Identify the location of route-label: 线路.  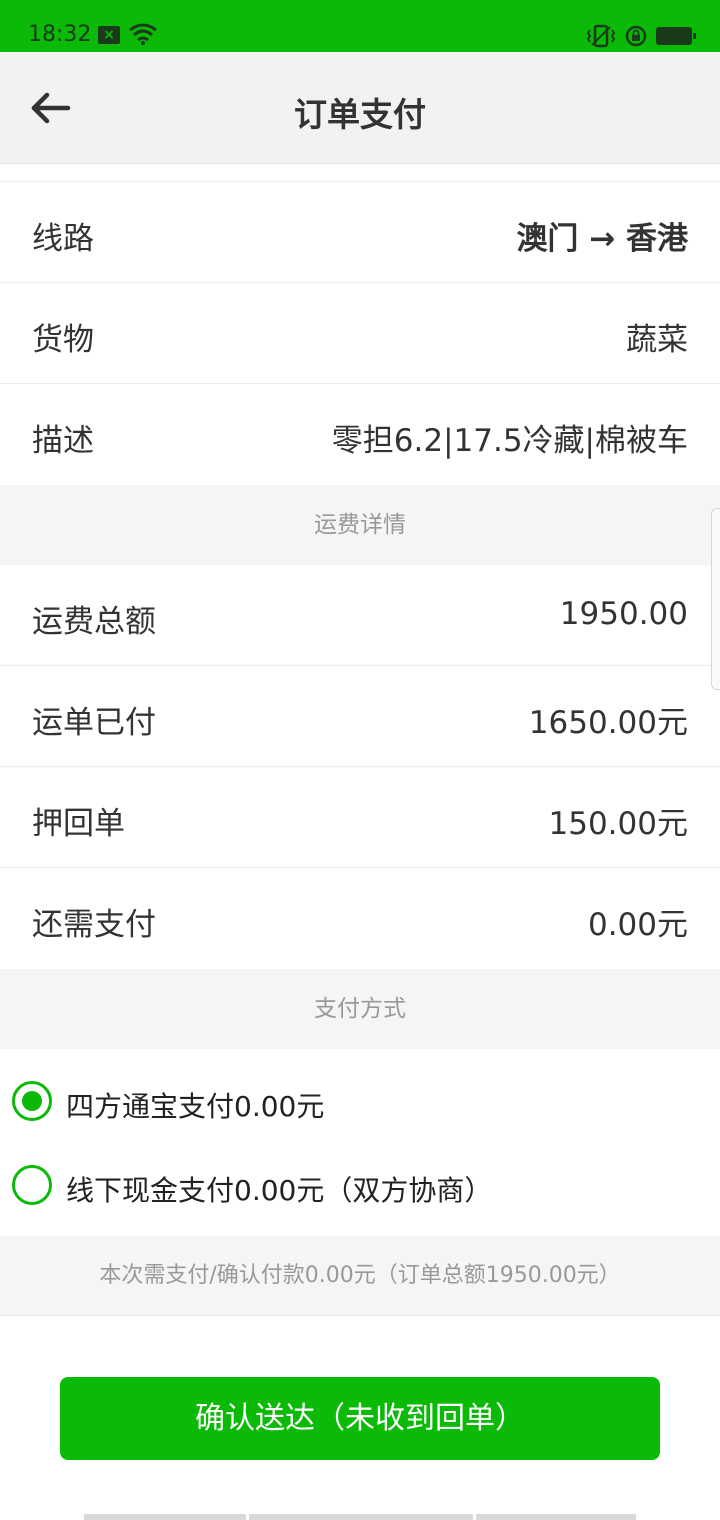
(63, 239).